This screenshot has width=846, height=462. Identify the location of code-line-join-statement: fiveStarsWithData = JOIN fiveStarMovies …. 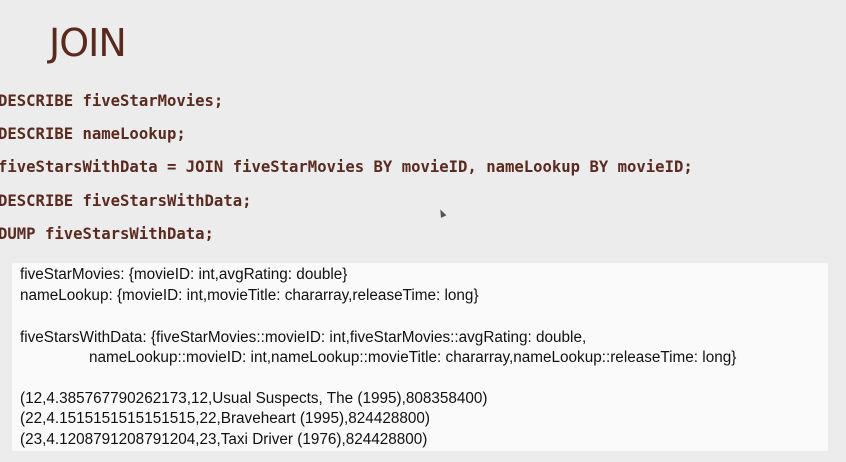
(346, 167).